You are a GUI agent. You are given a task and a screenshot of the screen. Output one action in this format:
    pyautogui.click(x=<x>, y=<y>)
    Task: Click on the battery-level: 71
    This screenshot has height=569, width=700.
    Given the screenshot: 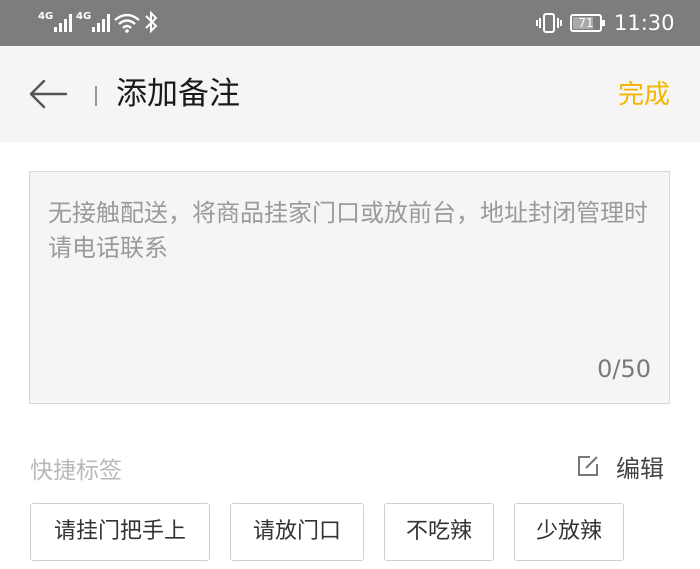 What is the action you would take?
    pyautogui.click(x=586, y=23)
    